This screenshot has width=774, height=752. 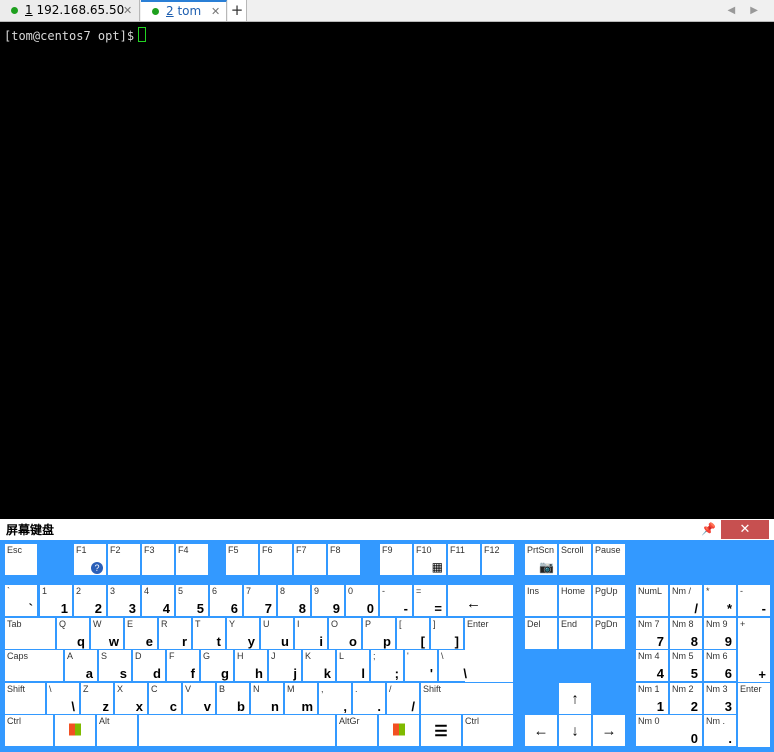 What do you see at coordinates (311, 633) in the screenshot?
I see `key-i: Ii` at bounding box center [311, 633].